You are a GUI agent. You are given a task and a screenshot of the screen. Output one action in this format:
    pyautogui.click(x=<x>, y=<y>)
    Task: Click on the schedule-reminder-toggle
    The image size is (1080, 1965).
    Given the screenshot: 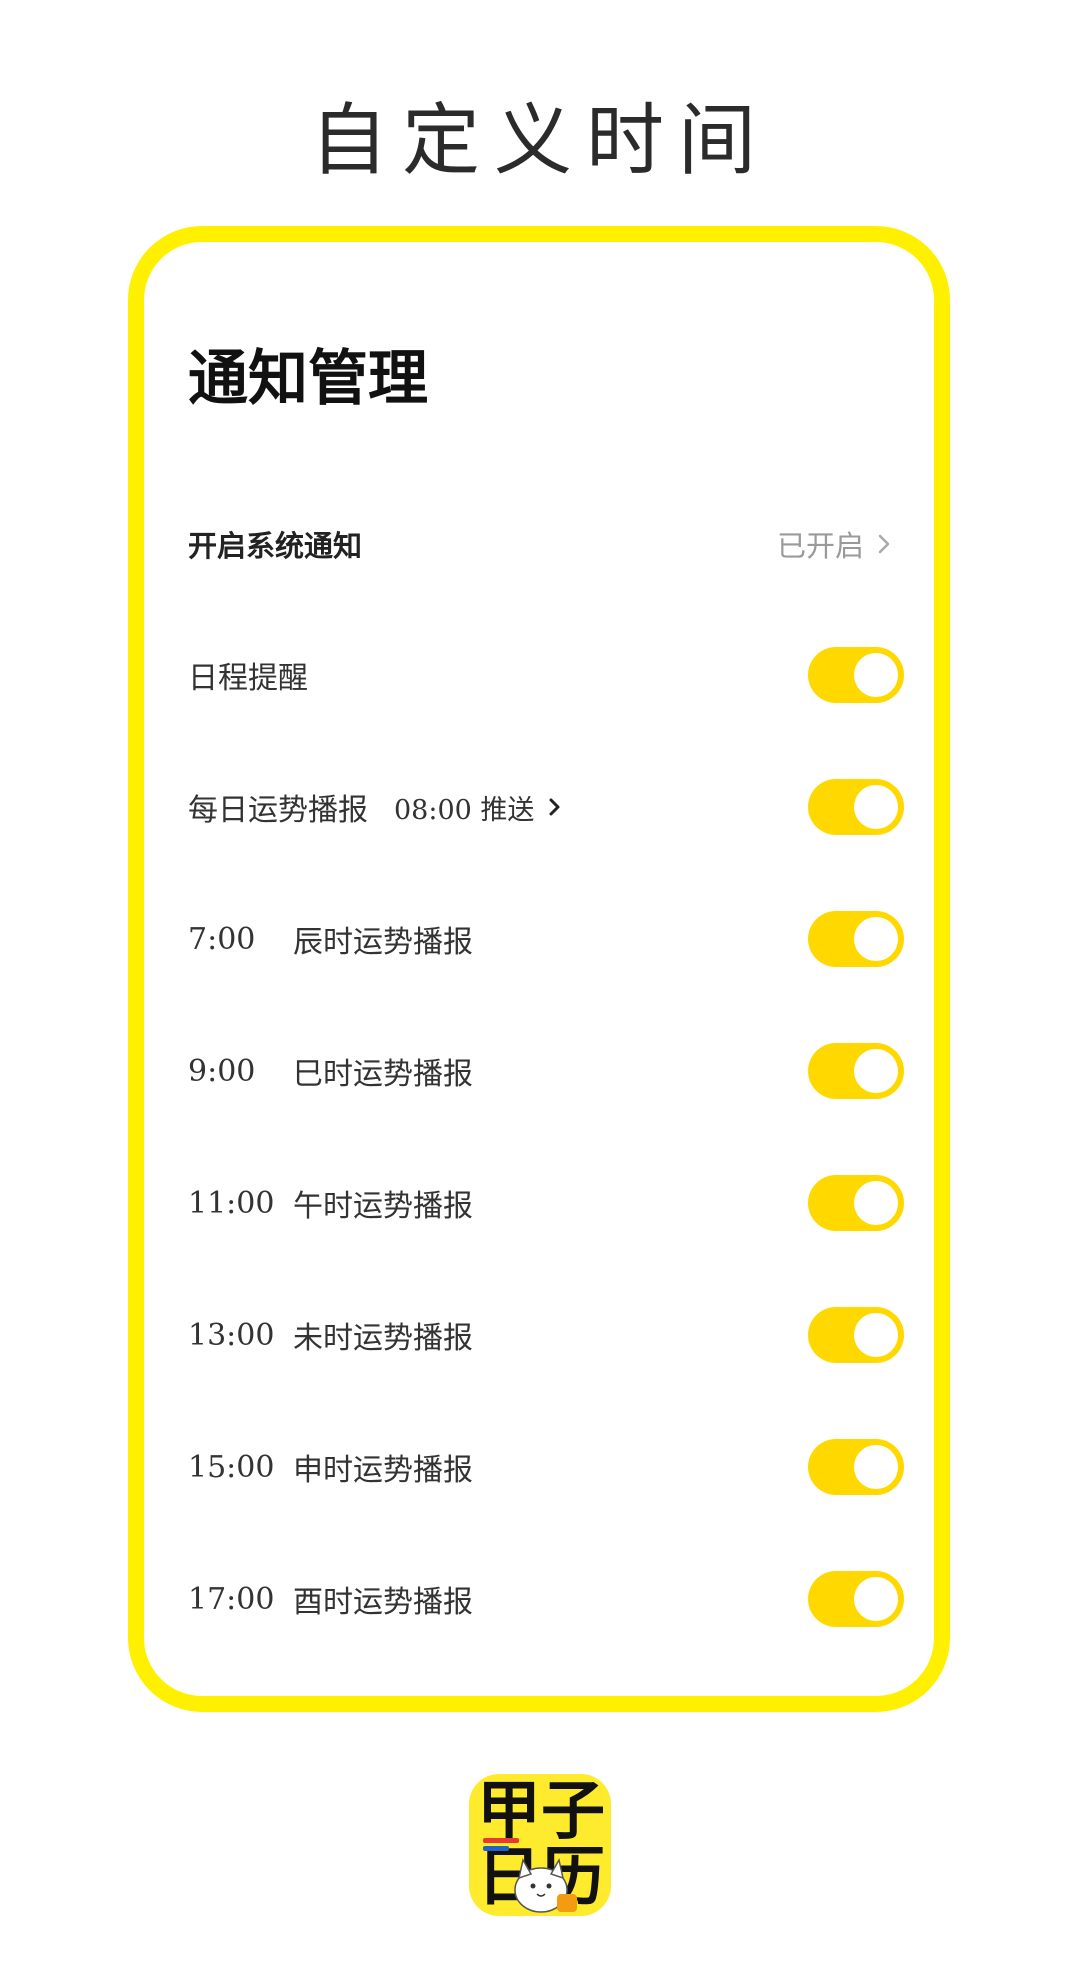 What is the action you would take?
    pyautogui.click(x=856, y=675)
    